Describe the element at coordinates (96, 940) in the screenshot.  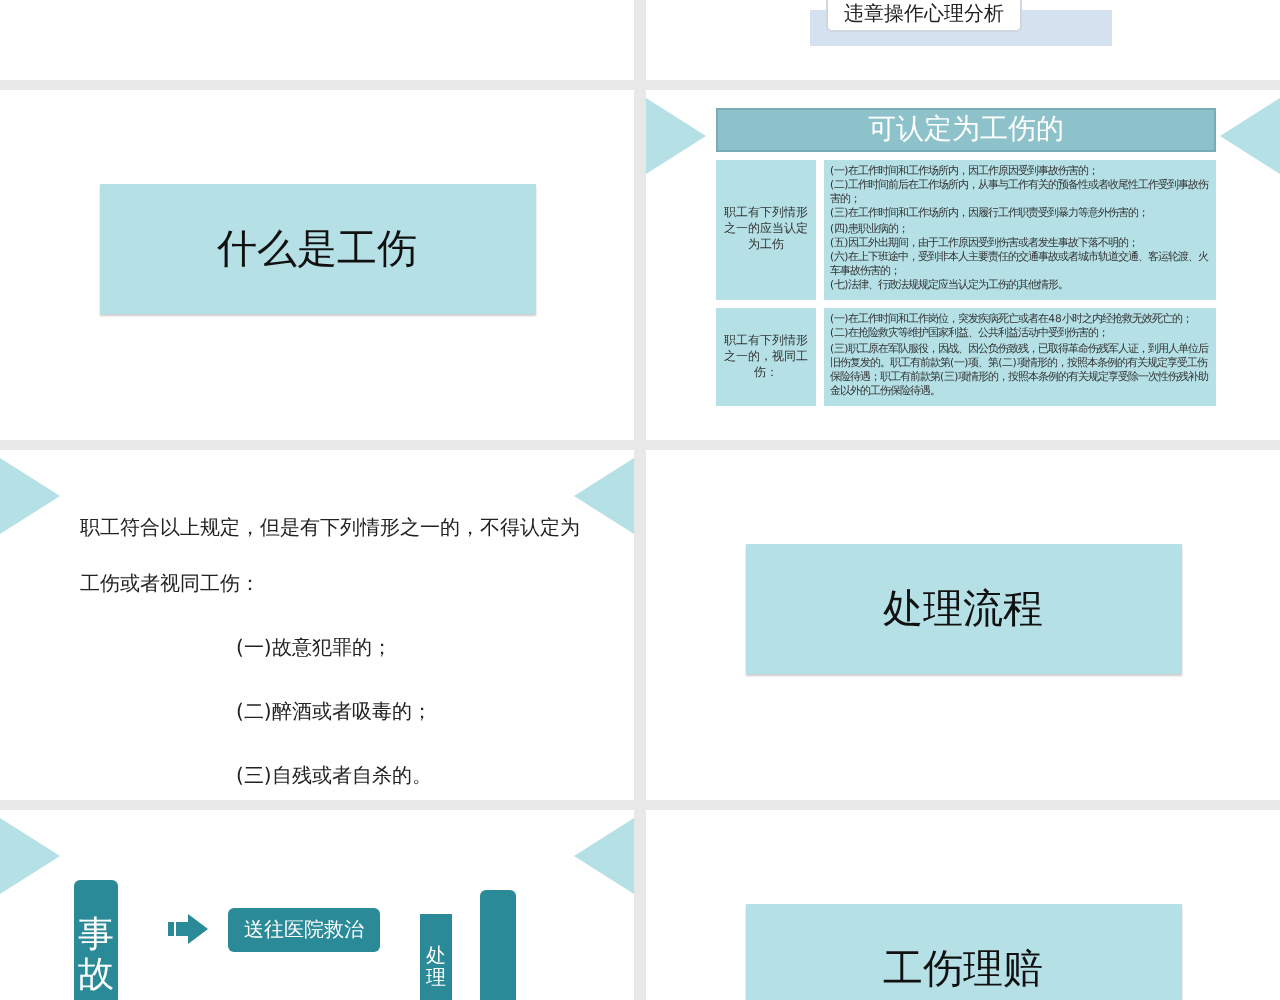
I see `flow-start-box: 事故` at that location.